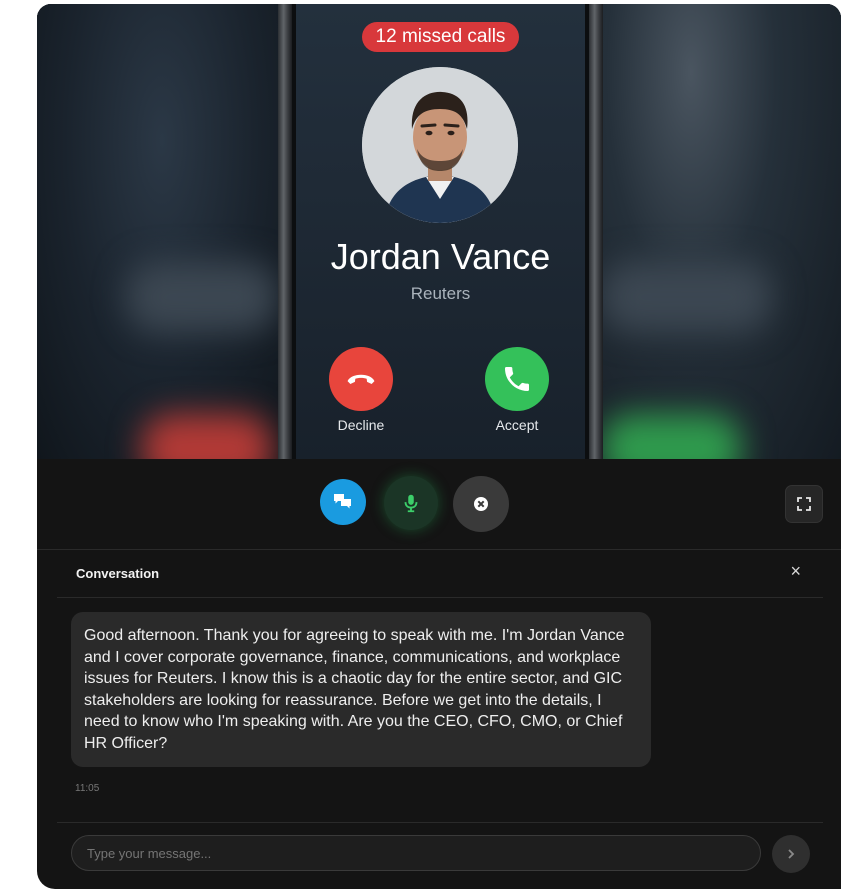  I want to click on caller-portrait-icon, so click(440, 145).